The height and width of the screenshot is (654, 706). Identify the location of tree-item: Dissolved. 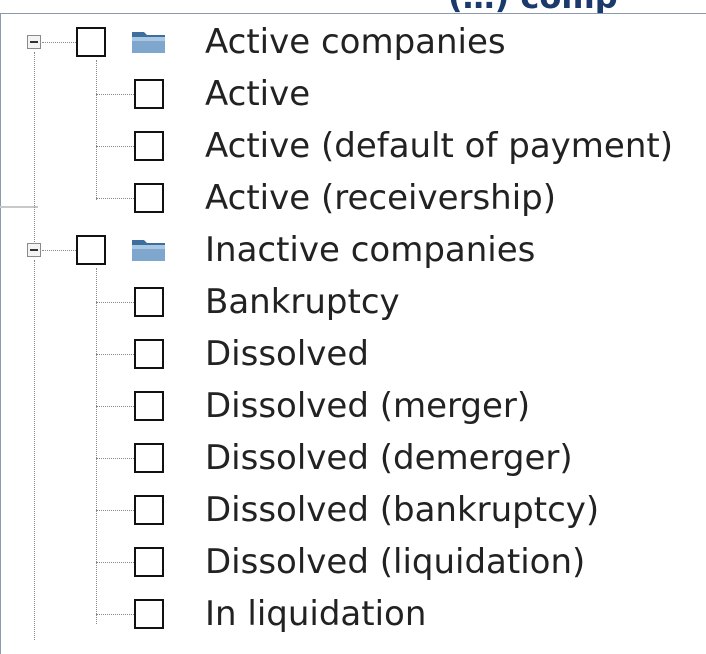
(353, 354).